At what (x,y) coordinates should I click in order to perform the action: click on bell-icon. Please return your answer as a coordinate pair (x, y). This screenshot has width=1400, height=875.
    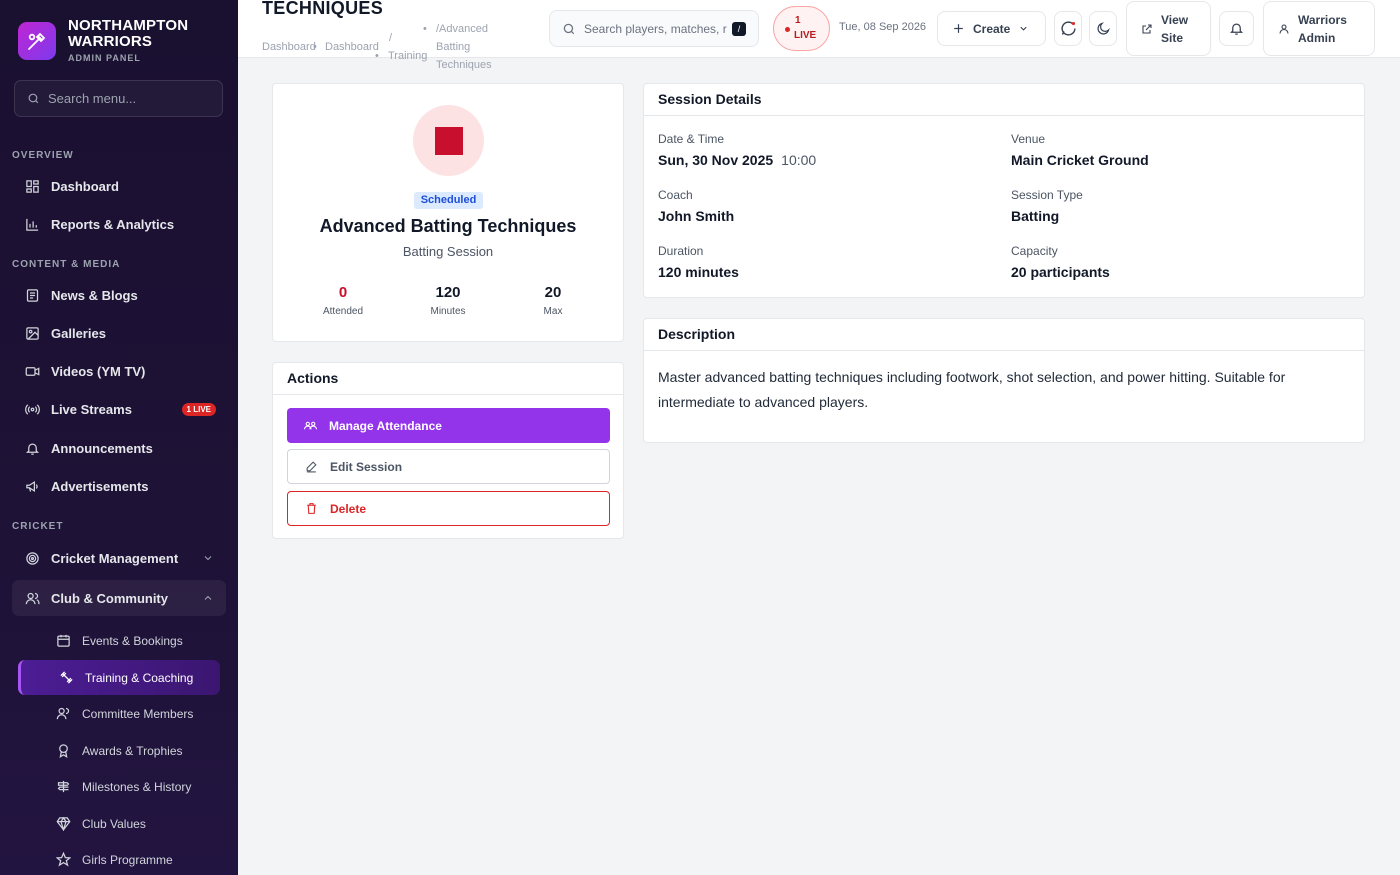
    Looking at the image, I should click on (1236, 29).